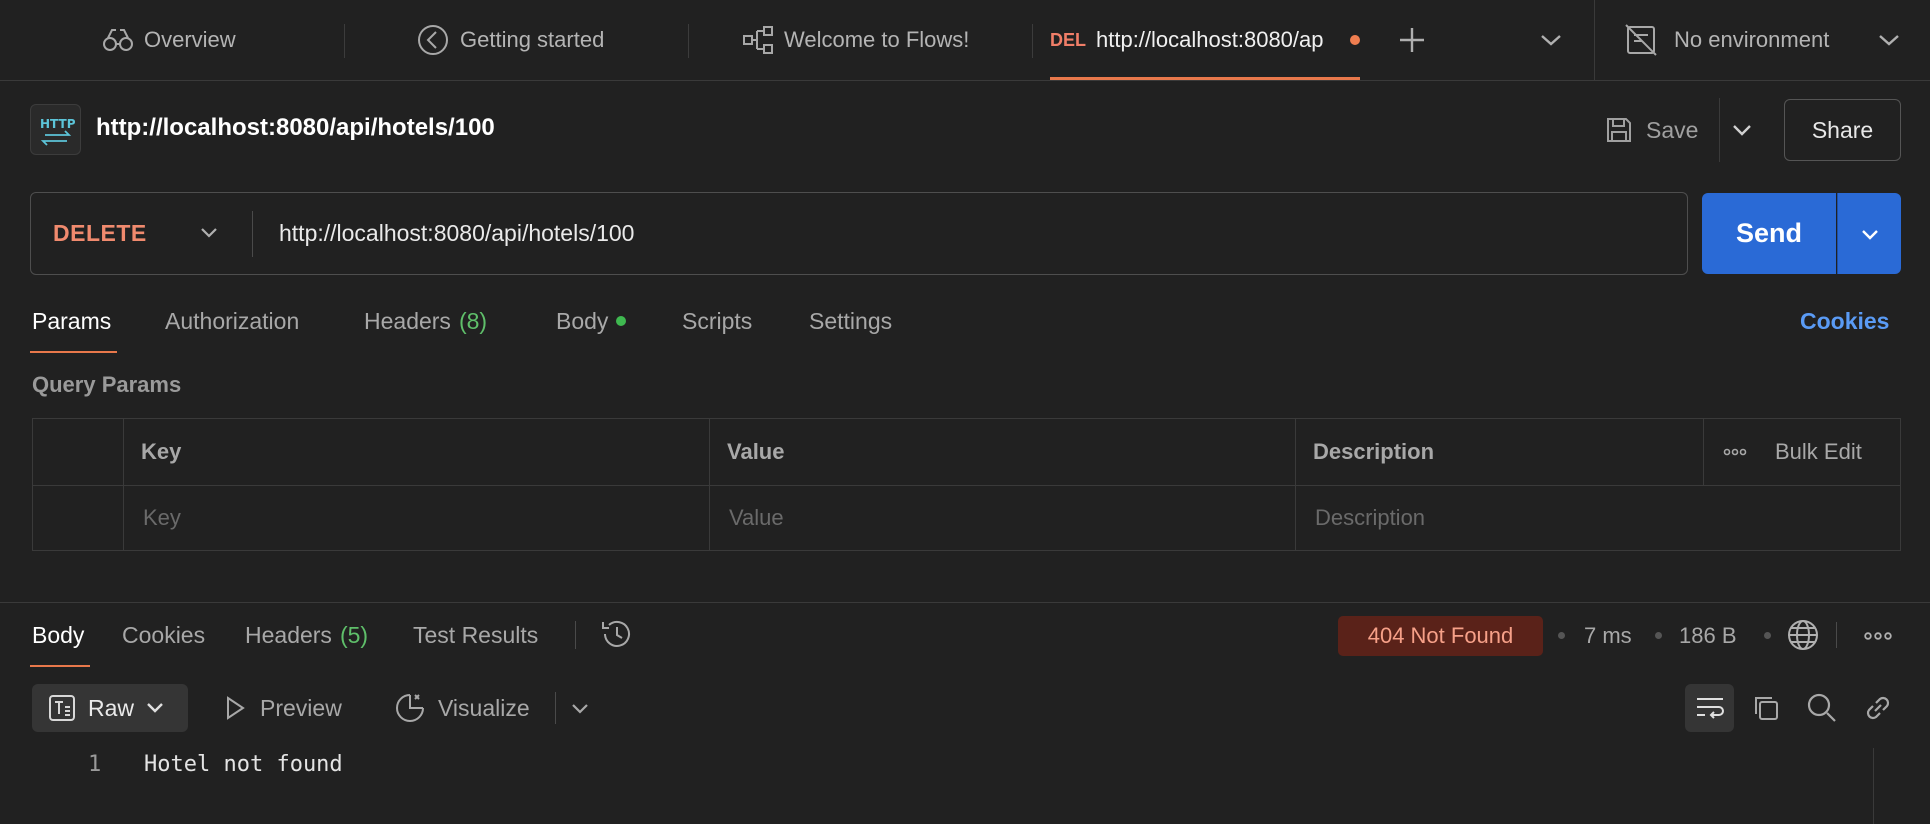  I want to click on tab-authorization: Authorization, so click(232, 321).